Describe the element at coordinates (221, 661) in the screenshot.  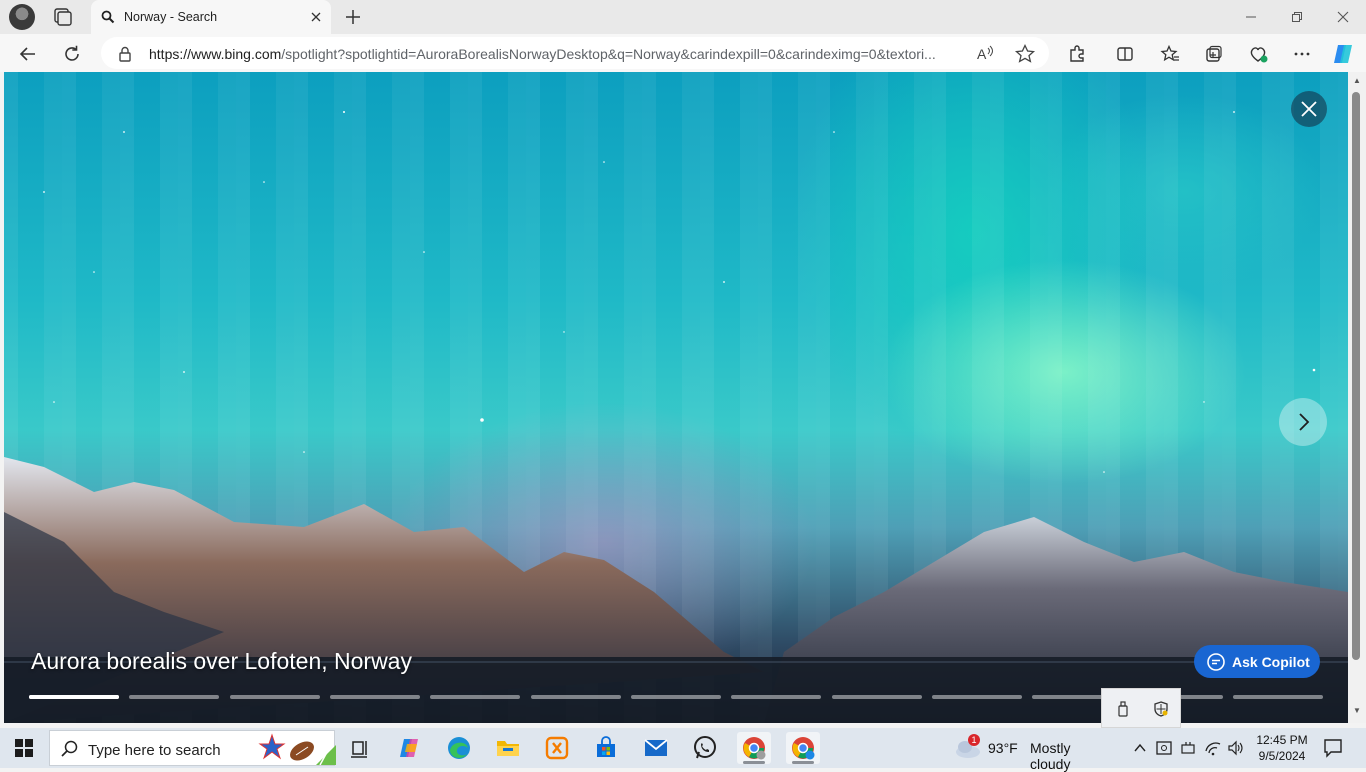
I see `spotlight-caption: Aurora borealis over Lofoten, Norway` at that location.